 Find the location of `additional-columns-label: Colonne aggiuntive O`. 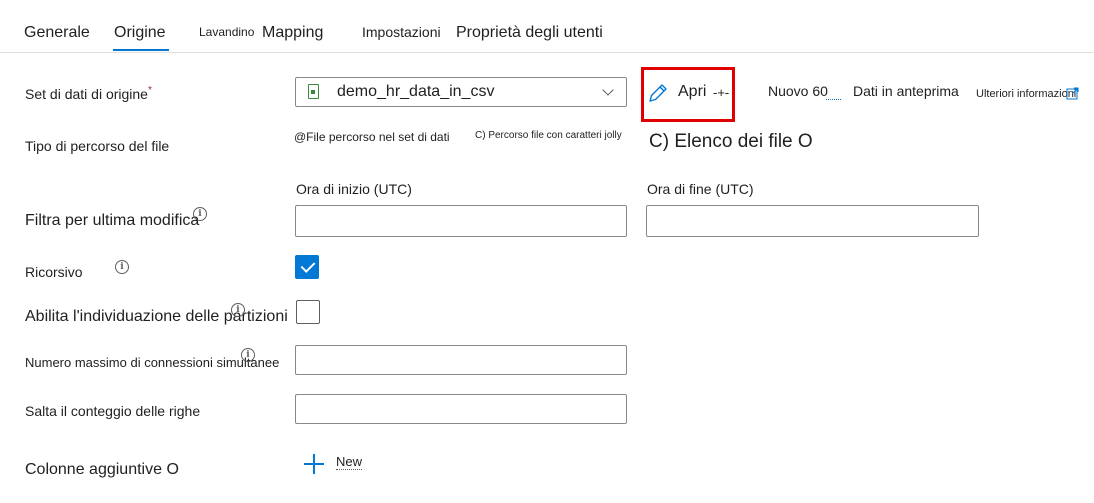

additional-columns-label: Colonne aggiuntive O is located at coordinates (102, 469).